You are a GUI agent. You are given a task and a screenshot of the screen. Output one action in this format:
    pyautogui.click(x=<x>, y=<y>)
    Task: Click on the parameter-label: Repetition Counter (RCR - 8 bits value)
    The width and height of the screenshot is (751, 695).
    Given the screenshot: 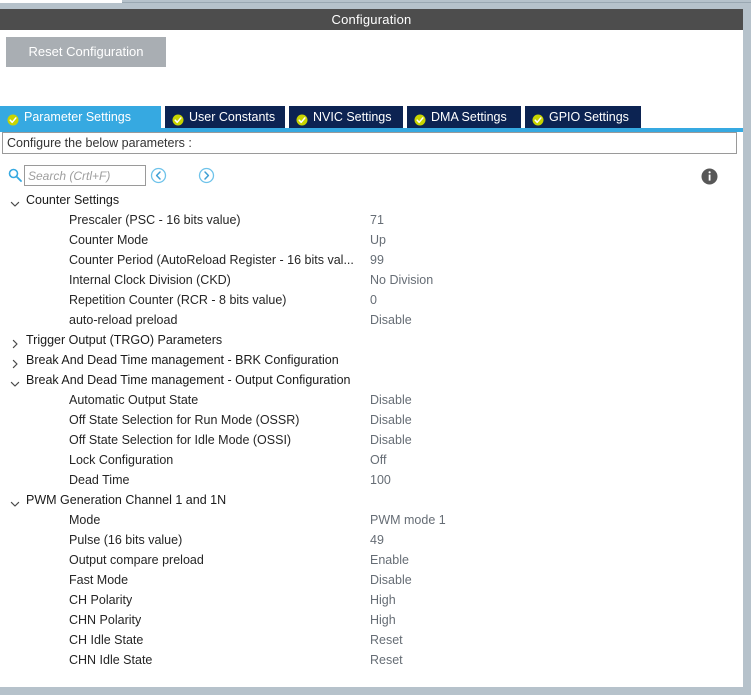 What is the action you would take?
    pyautogui.click(x=178, y=300)
    